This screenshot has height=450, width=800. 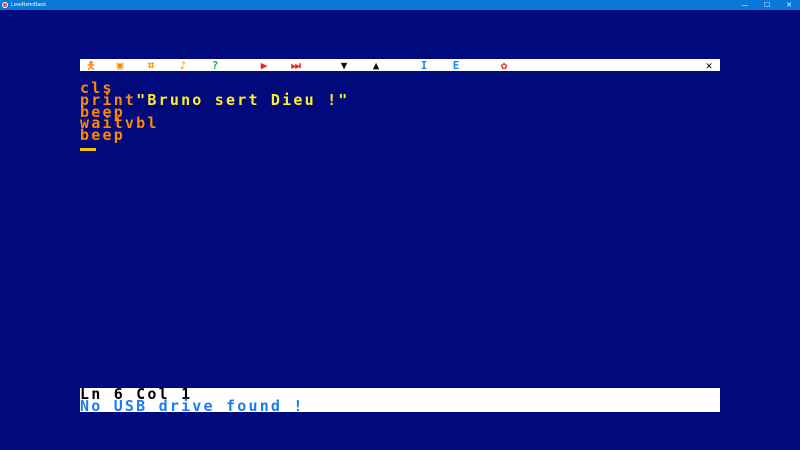 What do you see at coordinates (400, 99) in the screenshot?
I see `code-line: print"Bruno sert Dieu !"` at bounding box center [400, 99].